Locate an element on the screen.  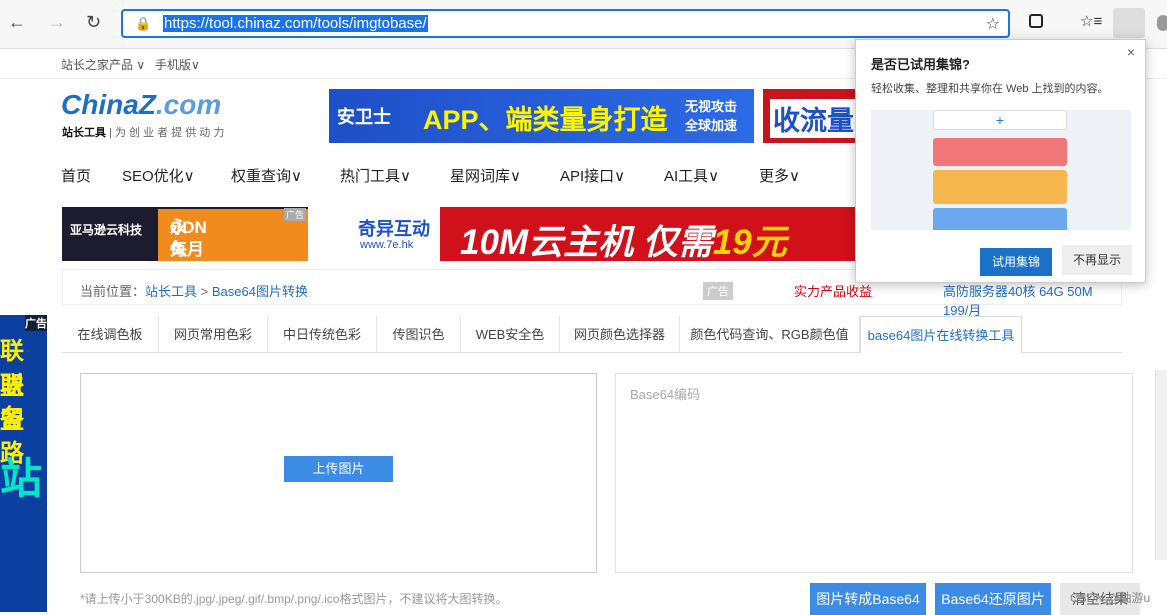
collections-illustration: + is located at coordinates (1001, 170).